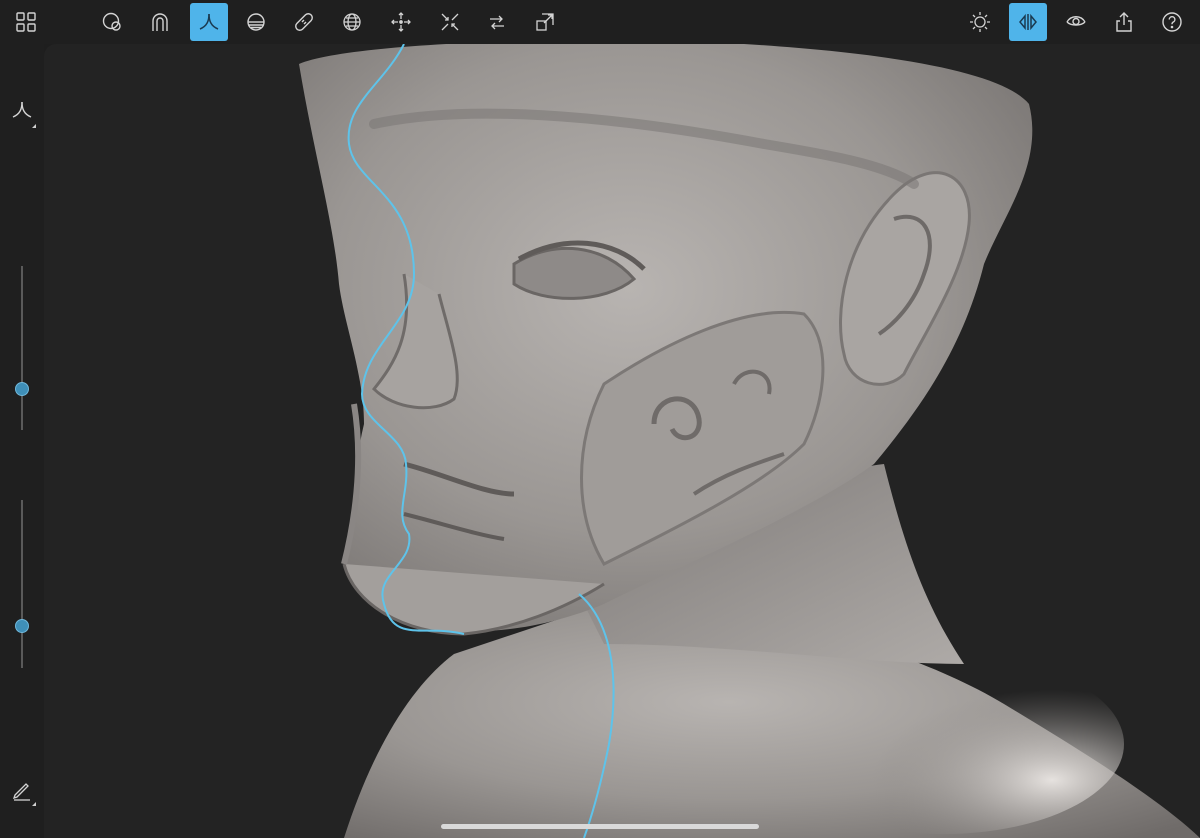  What do you see at coordinates (209, 22) in the screenshot?
I see `standard-brush-icon` at bounding box center [209, 22].